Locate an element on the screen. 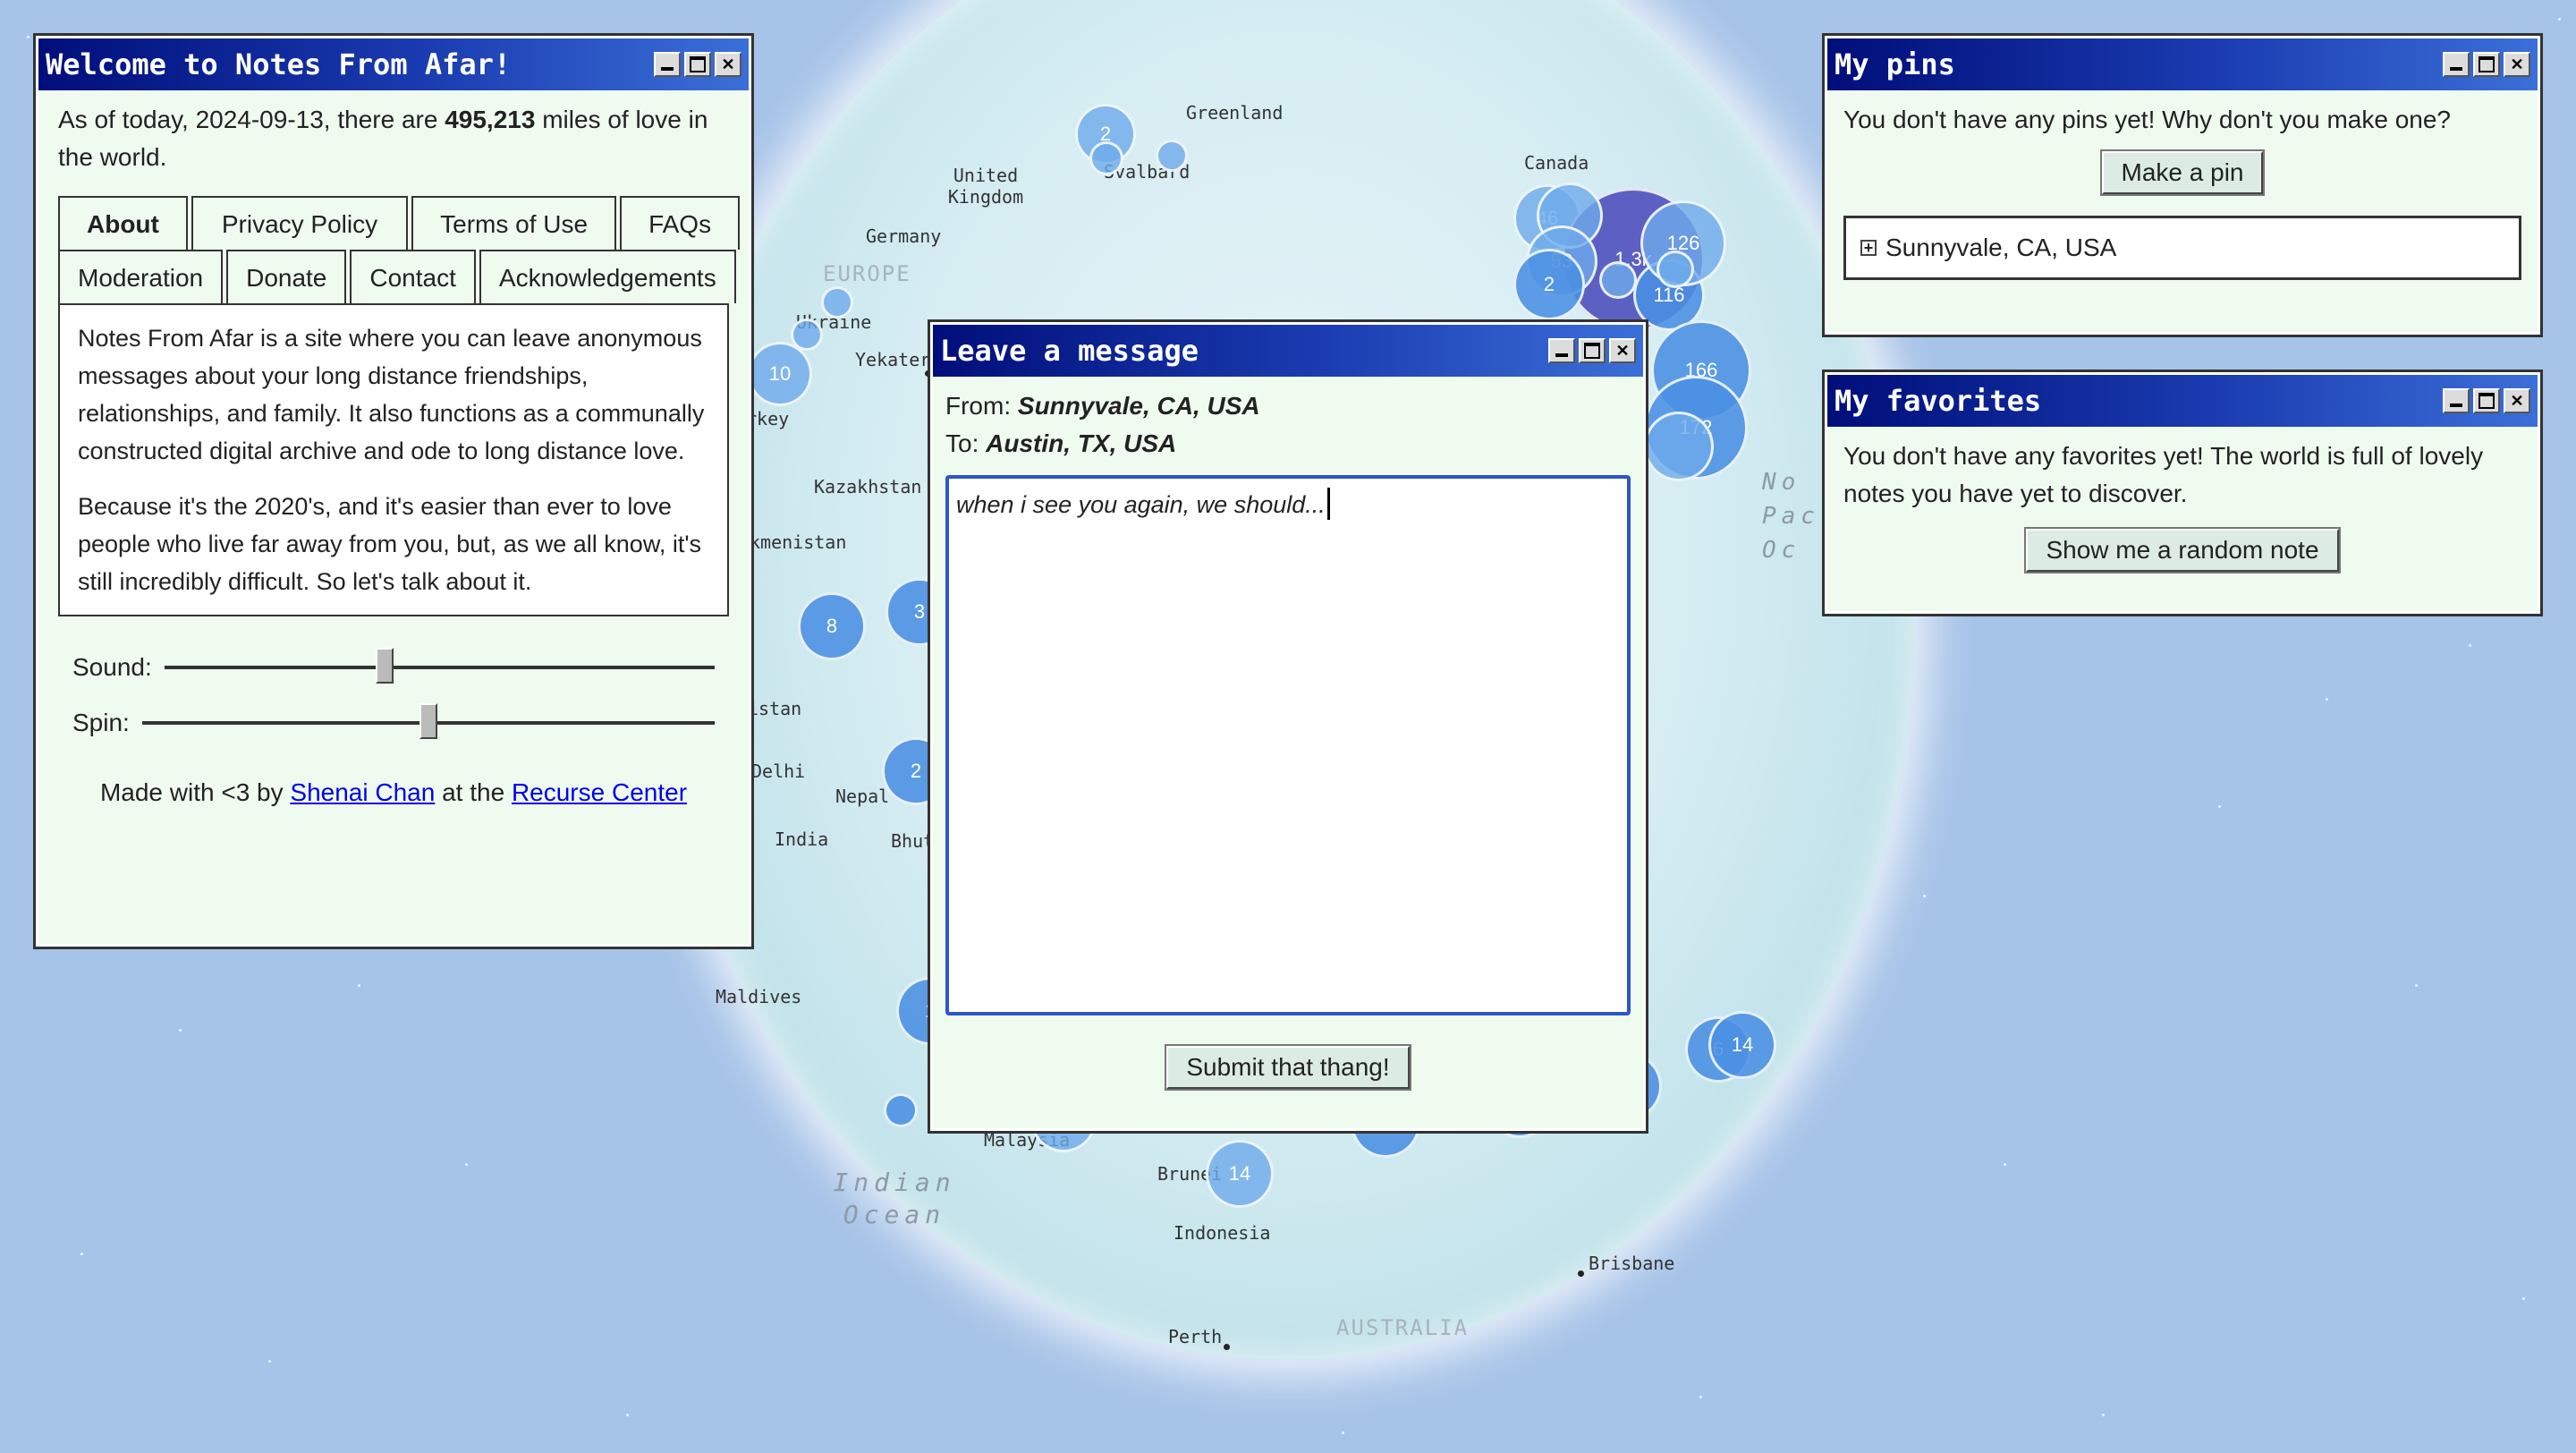  footer-text: Made with <3 by is located at coordinates (195, 792).